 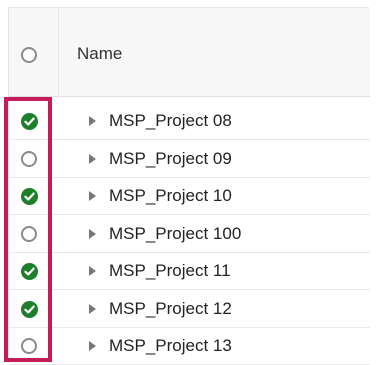 I want to click on row-label: MSP_Project 12, so click(x=170, y=308).